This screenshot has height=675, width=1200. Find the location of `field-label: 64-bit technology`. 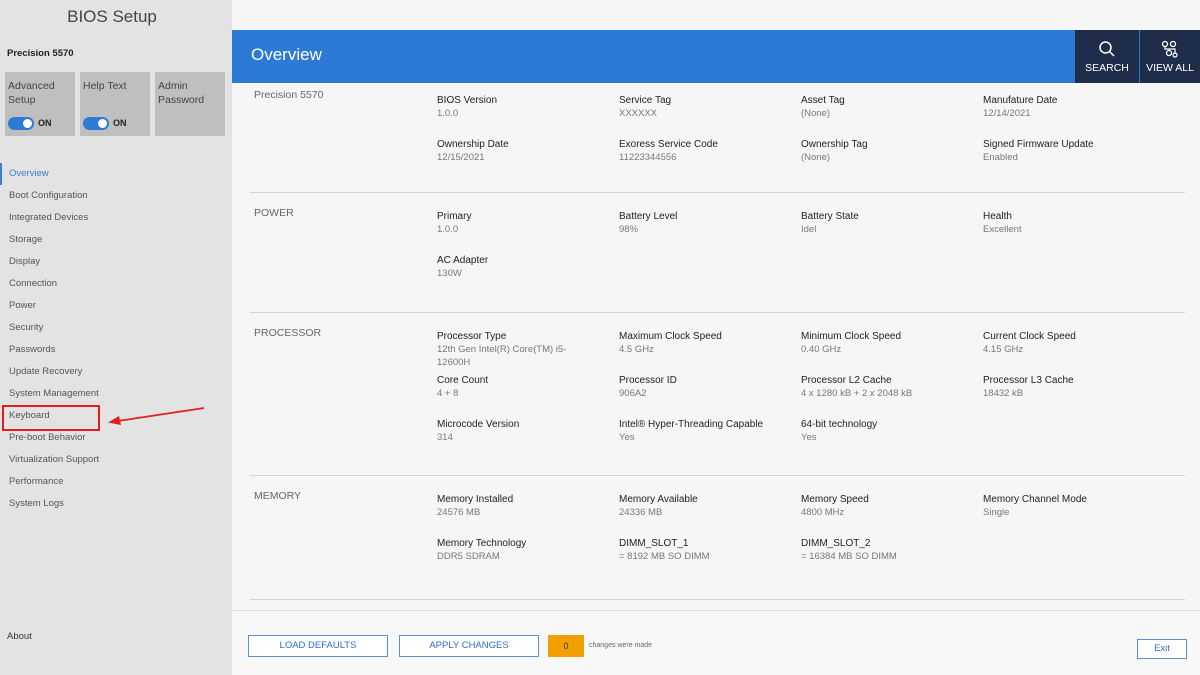

field-label: 64-bit technology is located at coordinates (839, 424).